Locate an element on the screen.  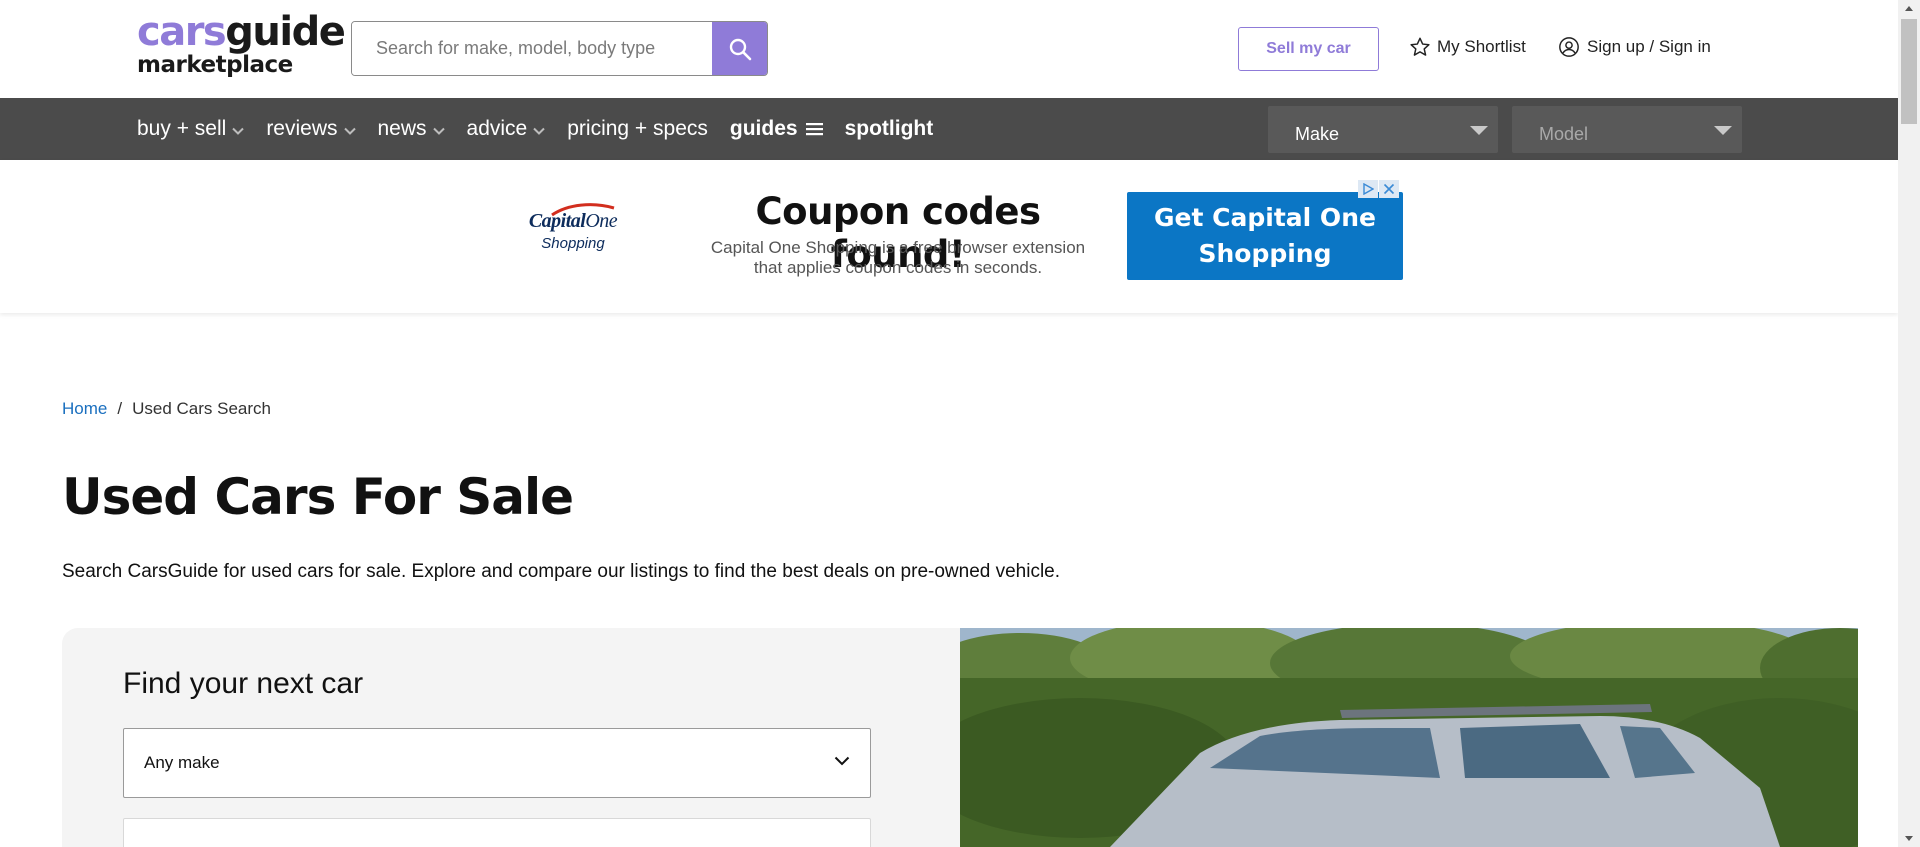
nav-label: advice is located at coordinates (497, 128).